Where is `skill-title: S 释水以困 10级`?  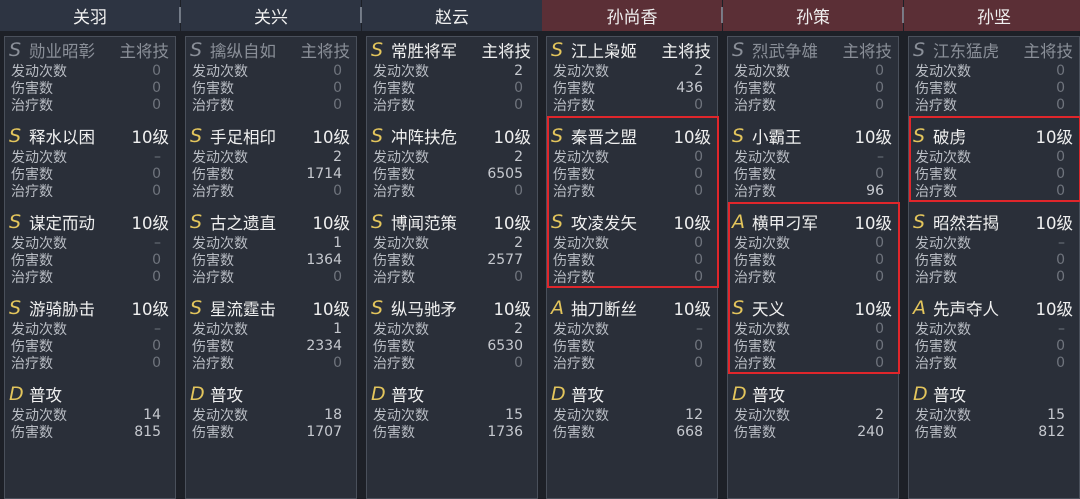 skill-title: S 释水以困 10级 is located at coordinates (89, 136).